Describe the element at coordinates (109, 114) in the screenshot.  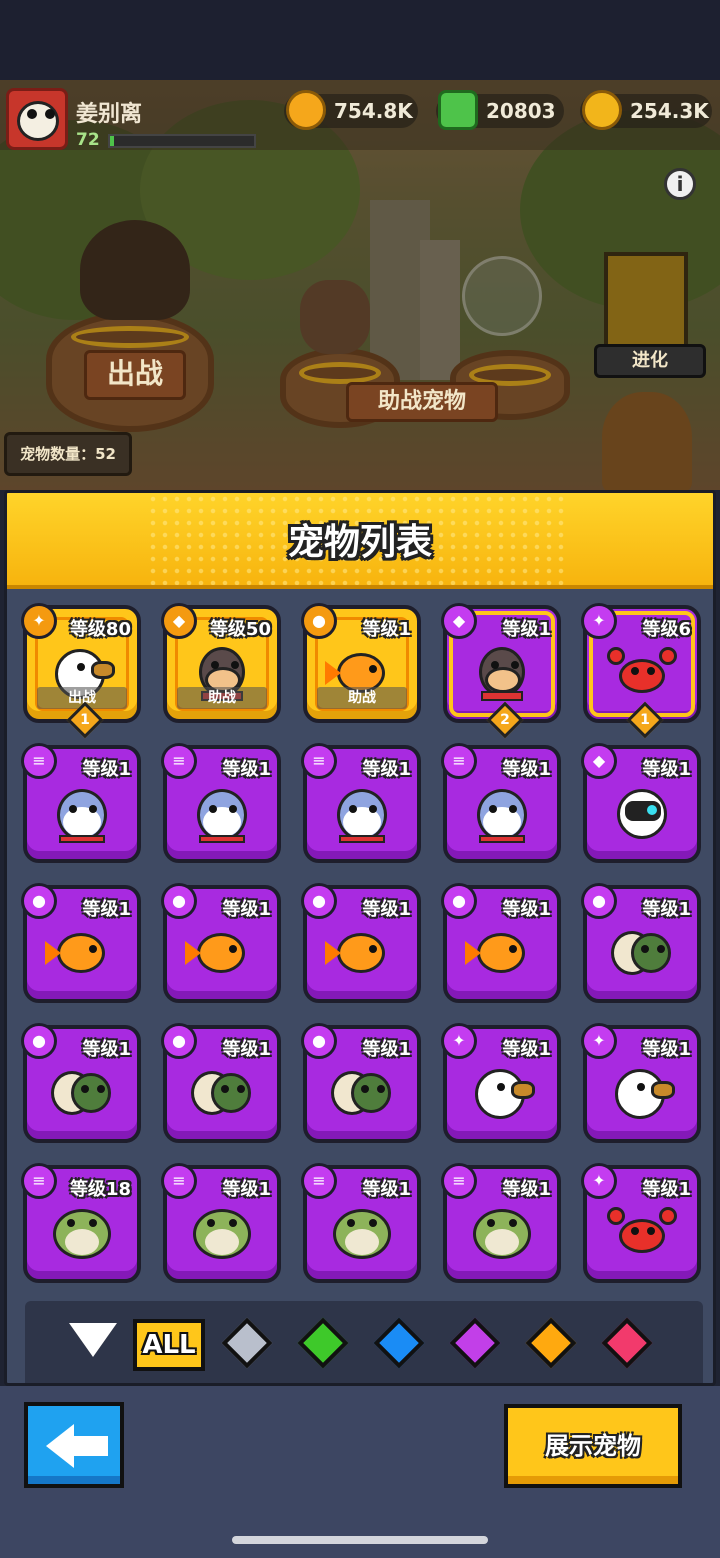
I see `player-name: 姜别离` at that location.